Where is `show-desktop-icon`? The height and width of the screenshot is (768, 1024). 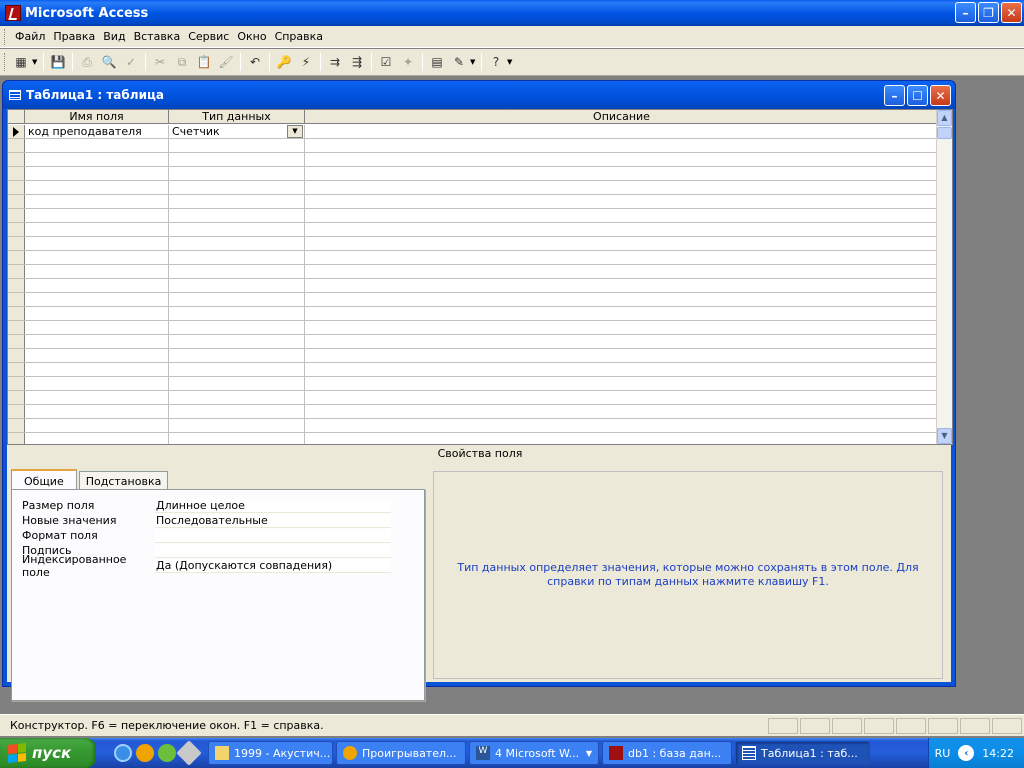 show-desktop-icon is located at coordinates (189, 753).